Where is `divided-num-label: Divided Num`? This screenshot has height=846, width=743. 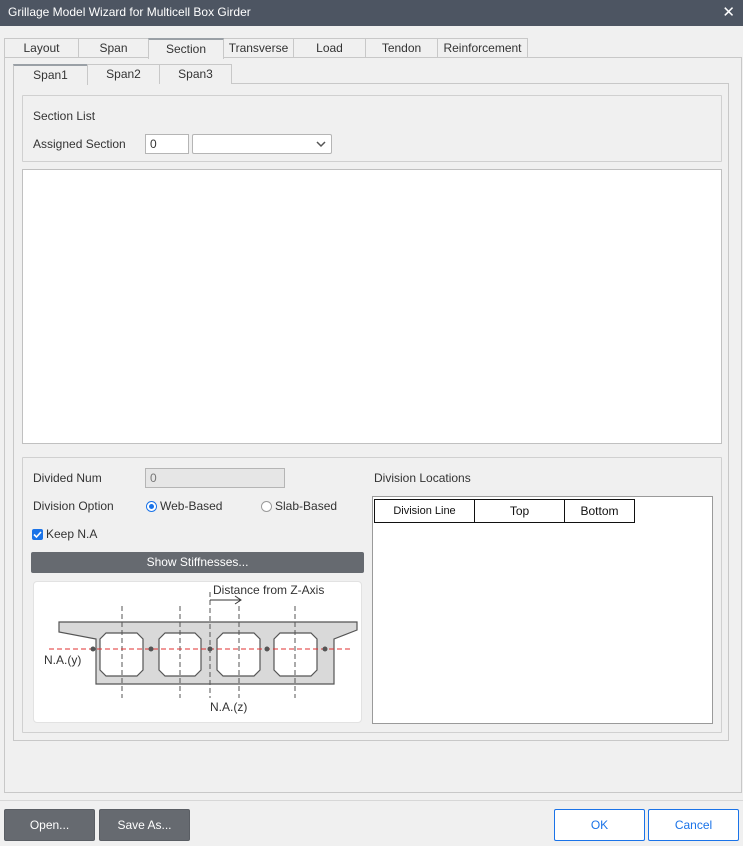
divided-num-label: Divided Num is located at coordinates (67, 478).